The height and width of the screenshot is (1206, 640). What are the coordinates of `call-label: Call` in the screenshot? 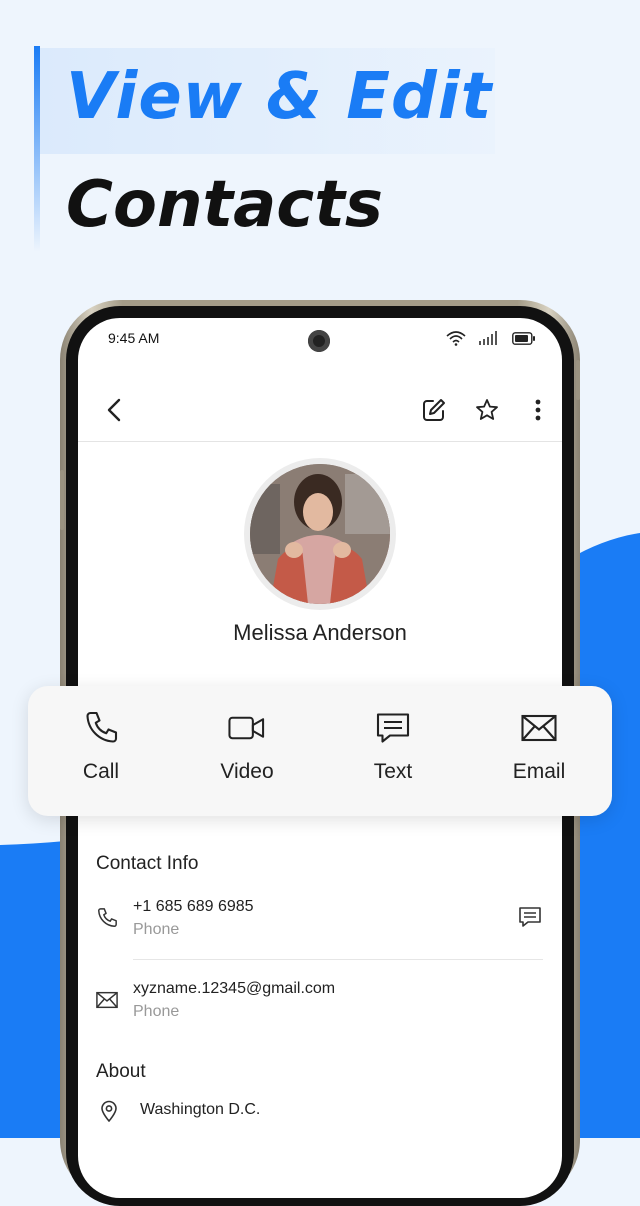 It's located at (101, 771).